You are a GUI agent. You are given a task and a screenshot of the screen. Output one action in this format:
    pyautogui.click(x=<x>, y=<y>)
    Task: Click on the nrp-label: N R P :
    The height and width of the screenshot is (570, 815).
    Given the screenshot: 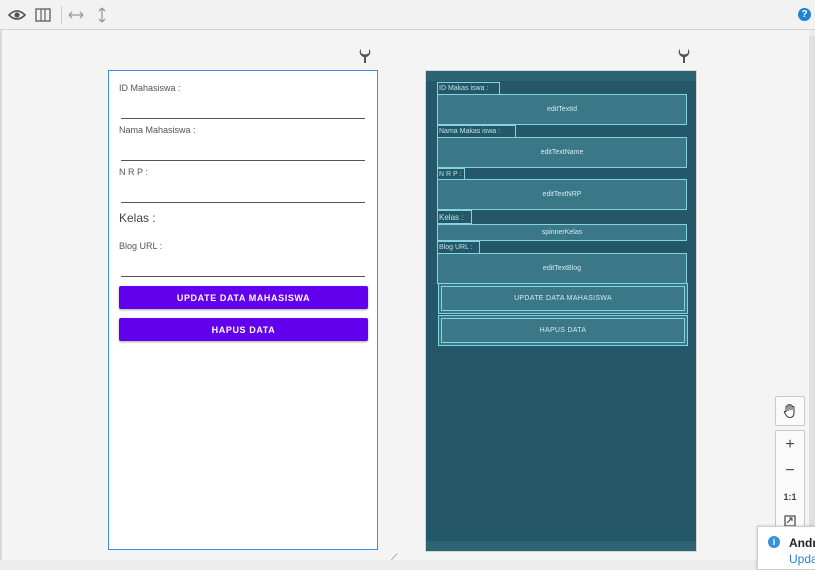 What is the action you would take?
    pyautogui.click(x=133, y=172)
    